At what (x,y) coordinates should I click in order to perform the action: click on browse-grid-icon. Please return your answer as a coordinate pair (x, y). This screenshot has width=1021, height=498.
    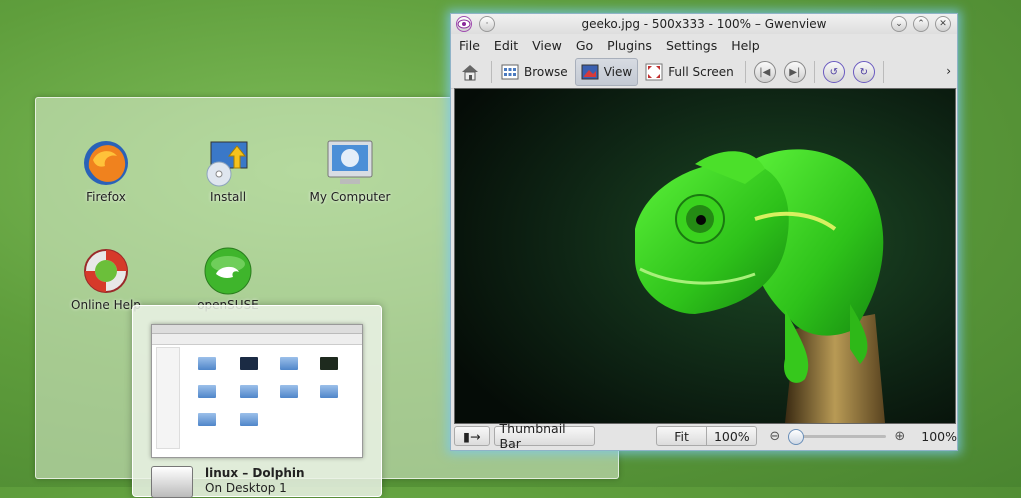
    Looking at the image, I should click on (510, 72).